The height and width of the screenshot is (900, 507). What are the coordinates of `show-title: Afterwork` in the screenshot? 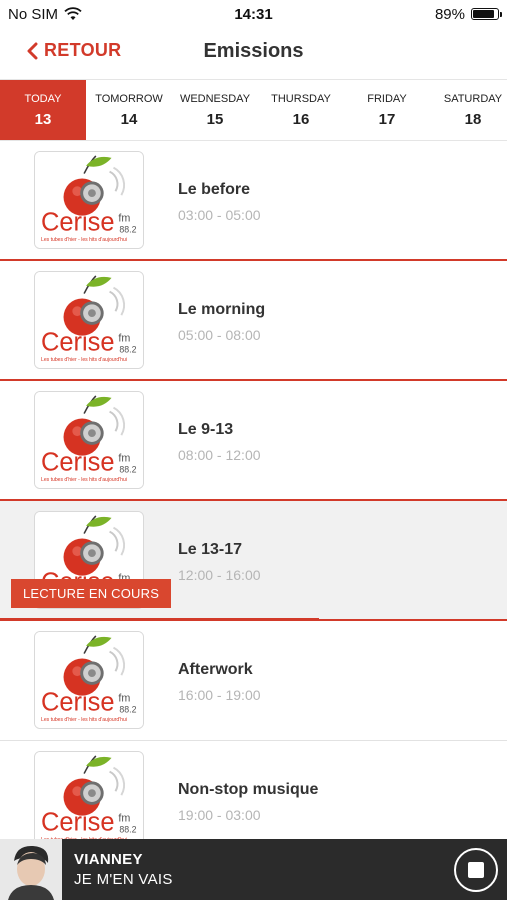 It's located at (215, 669).